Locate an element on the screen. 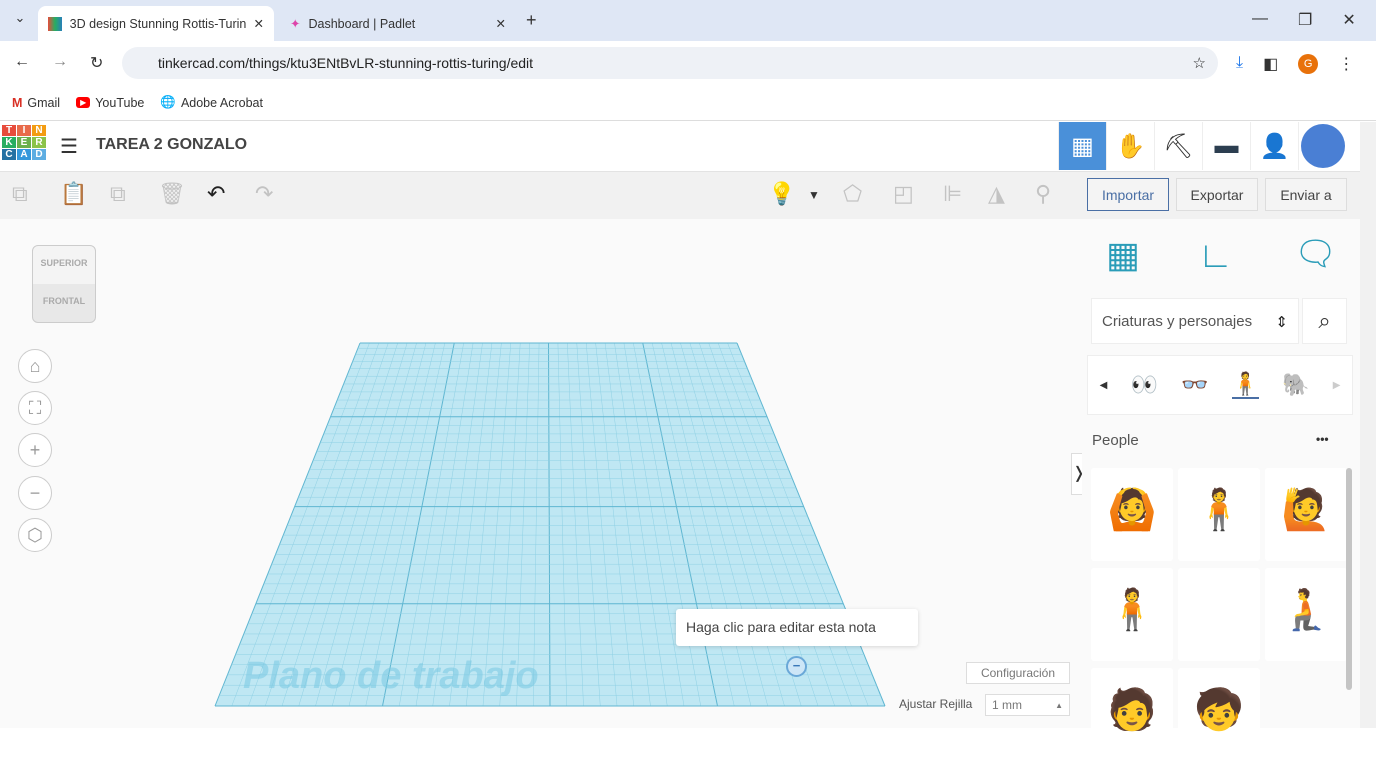 This screenshot has width=1376, height=761. export-button: Exportar is located at coordinates (1217, 194).